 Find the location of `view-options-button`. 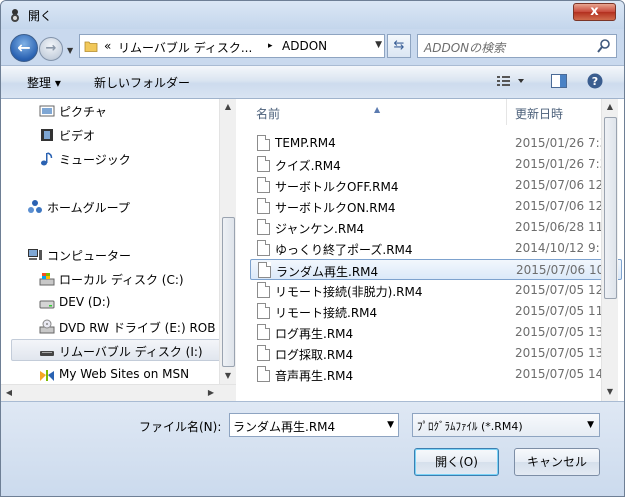

view-options-button is located at coordinates (511, 82).